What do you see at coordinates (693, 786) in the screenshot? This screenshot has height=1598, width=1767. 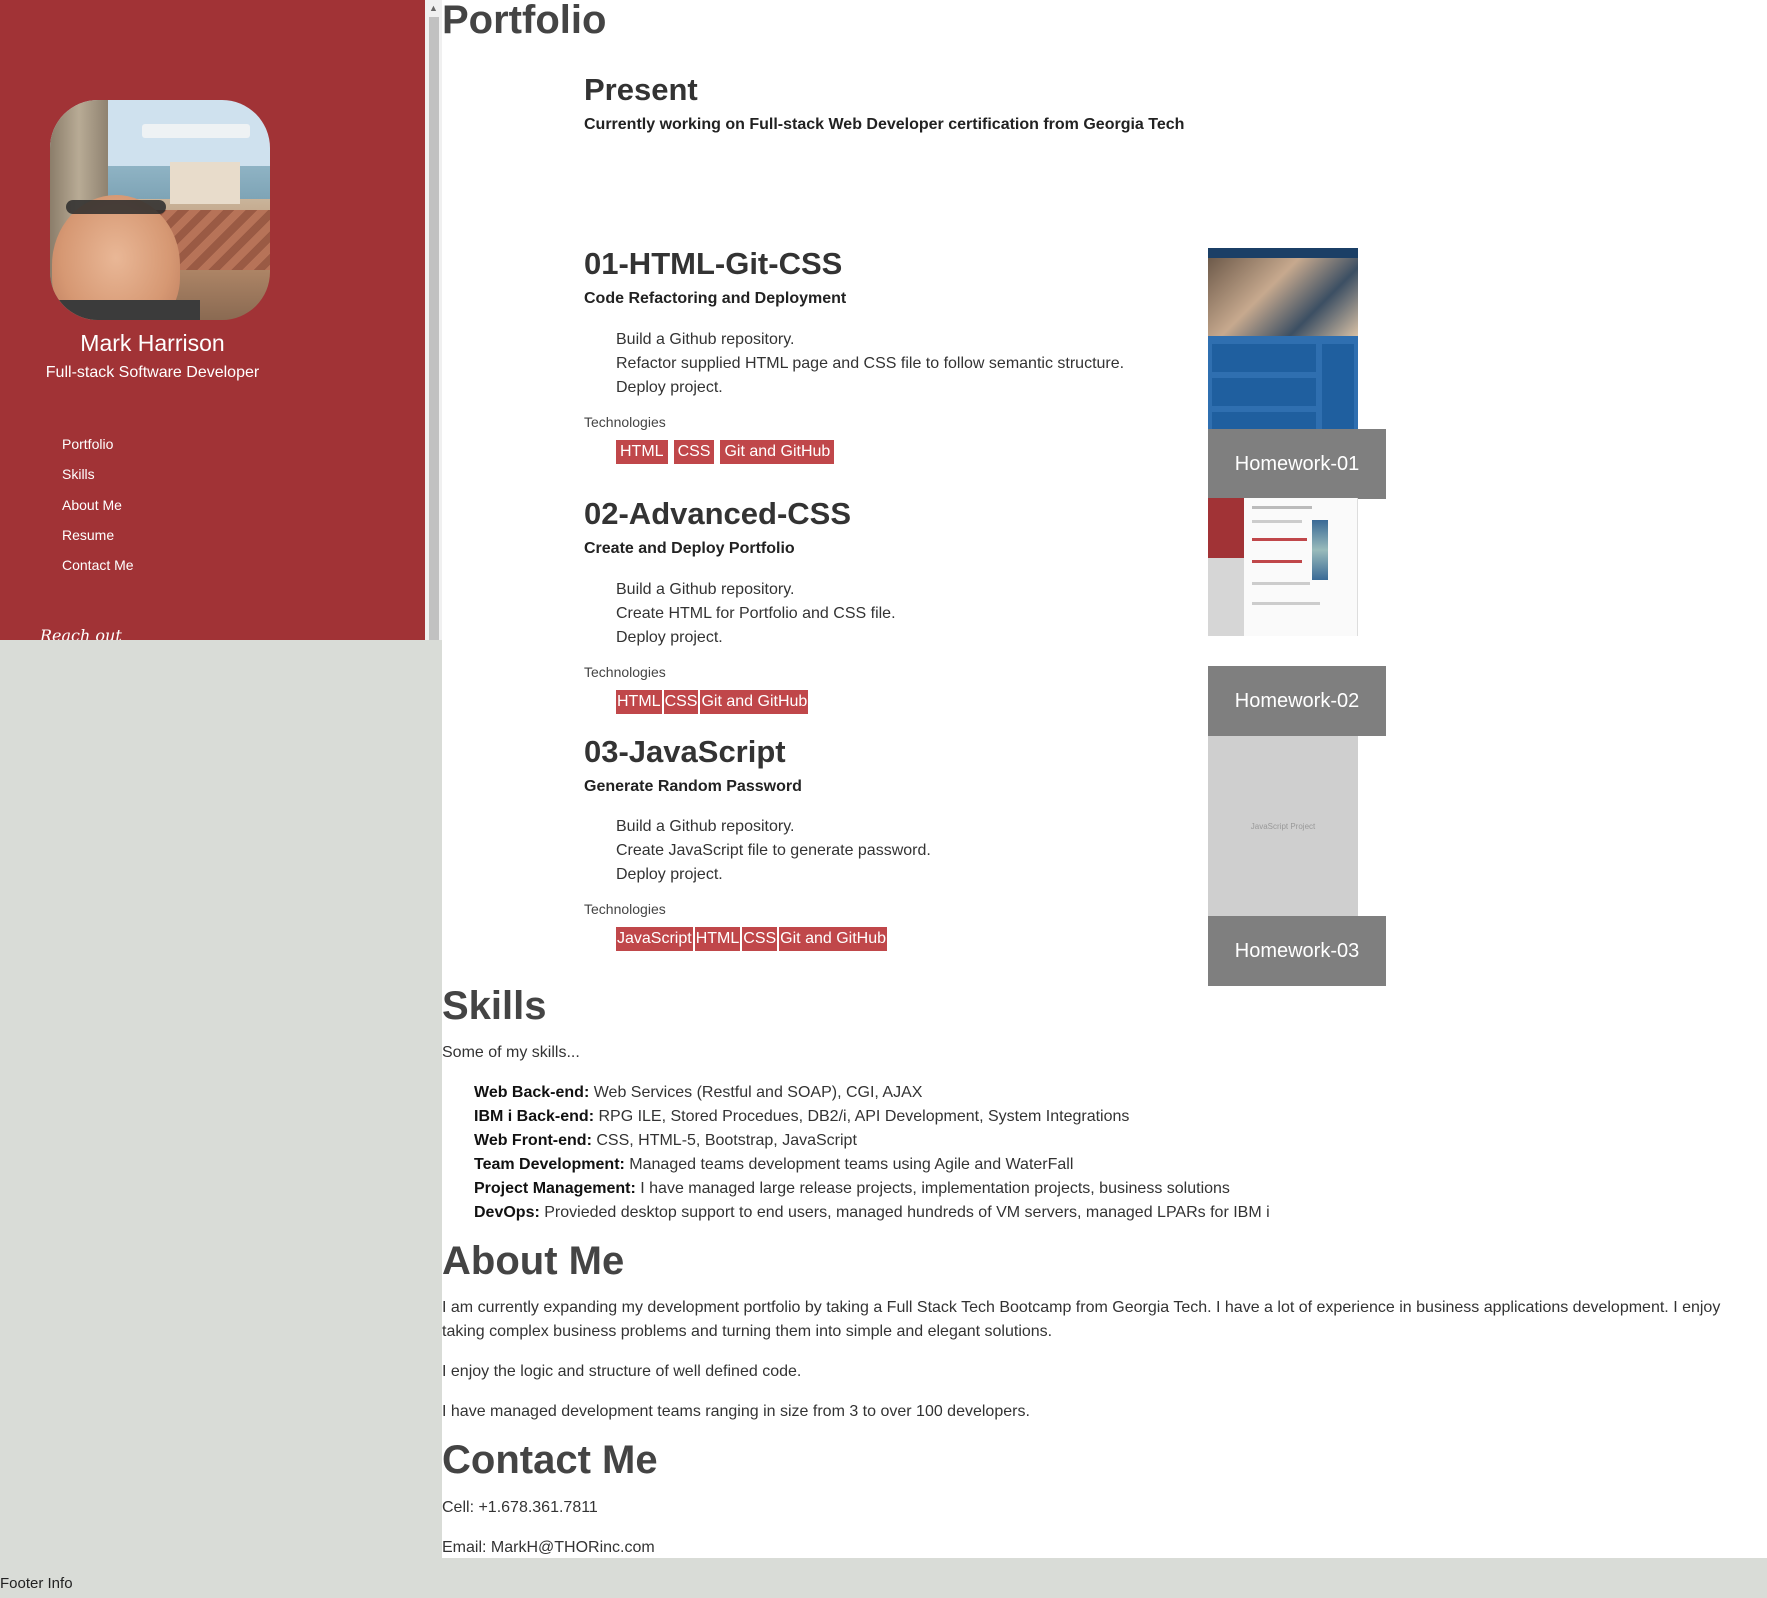 I see `project-subtitle: Generate Random Password` at bounding box center [693, 786].